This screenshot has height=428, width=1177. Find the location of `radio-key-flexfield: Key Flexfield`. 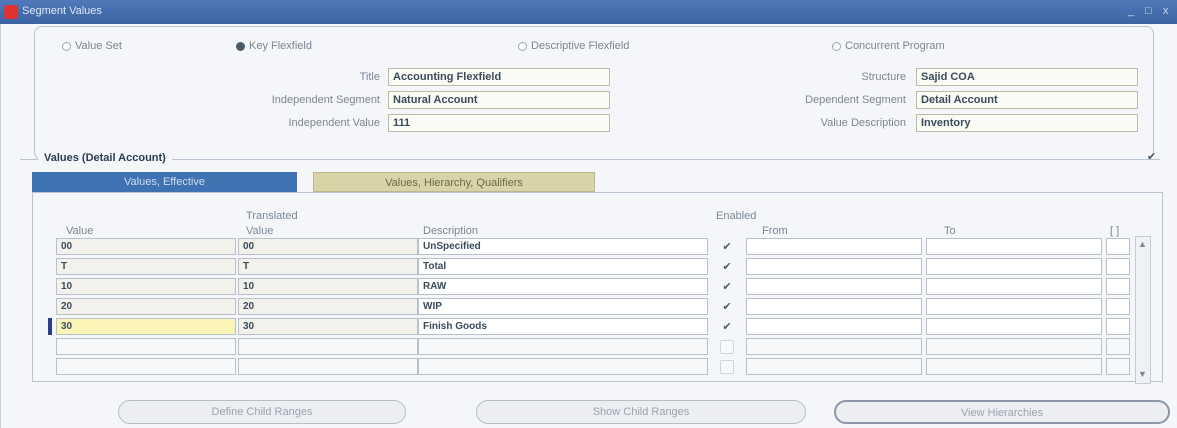

radio-key-flexfield: Key Flexfield is located at coordinates (274, 46).